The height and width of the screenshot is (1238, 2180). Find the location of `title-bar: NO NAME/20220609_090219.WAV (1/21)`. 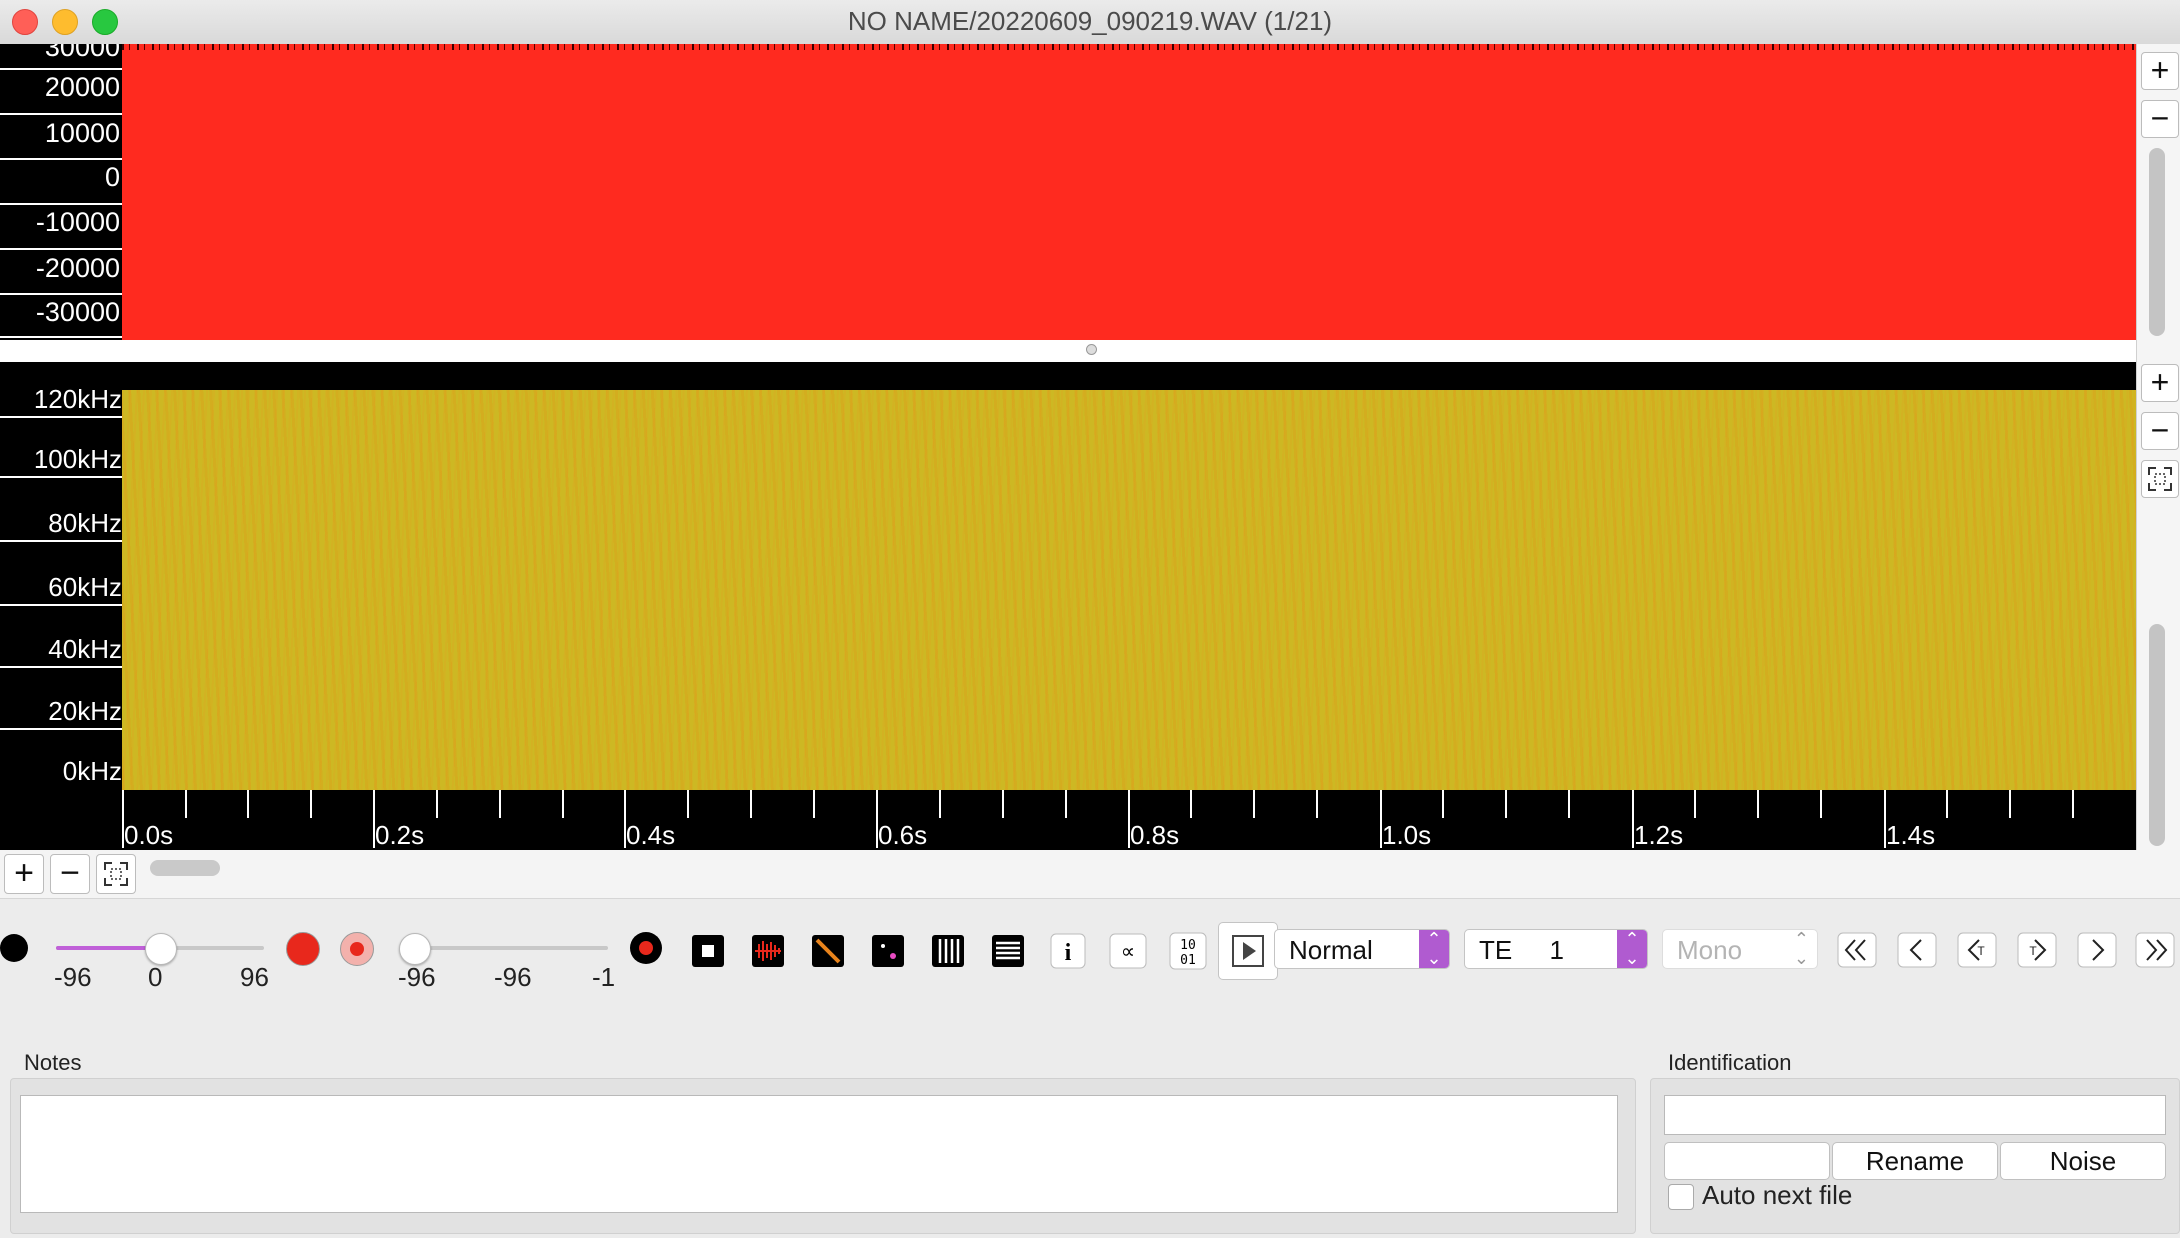

title-bar: NO NAME/20220609_090219.WAV (1/21) is located at coordinates (1090, 22).